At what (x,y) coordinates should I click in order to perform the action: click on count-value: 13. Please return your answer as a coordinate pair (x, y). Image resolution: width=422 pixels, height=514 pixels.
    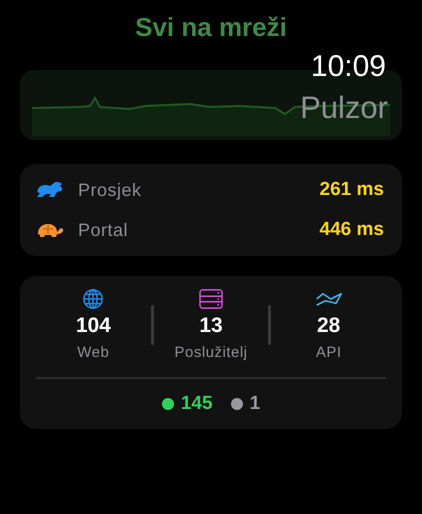
    Looking at the image, I should click on (211, 326).